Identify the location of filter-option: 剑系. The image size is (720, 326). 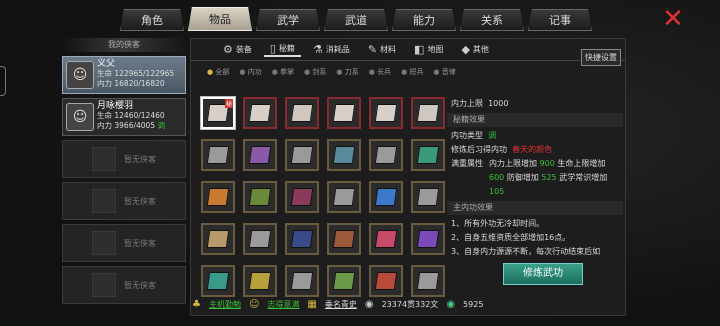
(315, 72).